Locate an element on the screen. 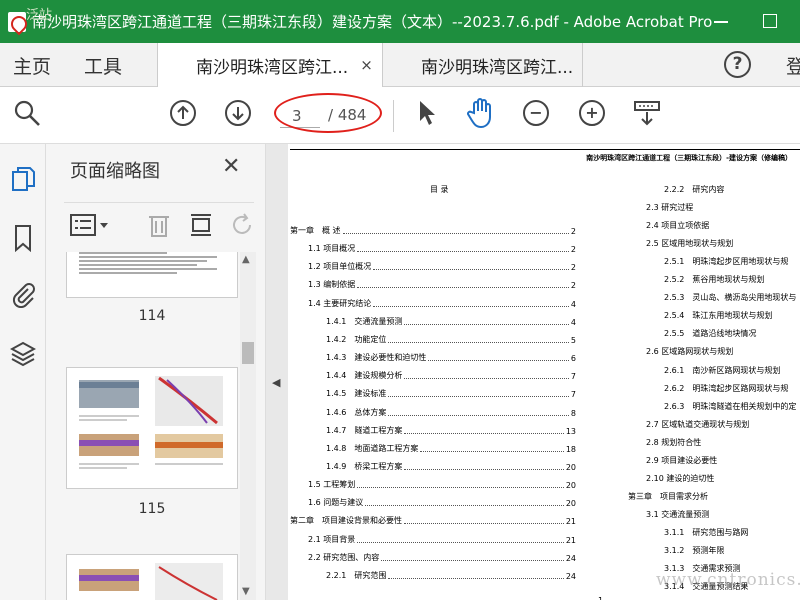 The height and width of the screenshot is (600, 800). toc-entry-label: 1.3 编制依据 is located at coordinates (332, 285).